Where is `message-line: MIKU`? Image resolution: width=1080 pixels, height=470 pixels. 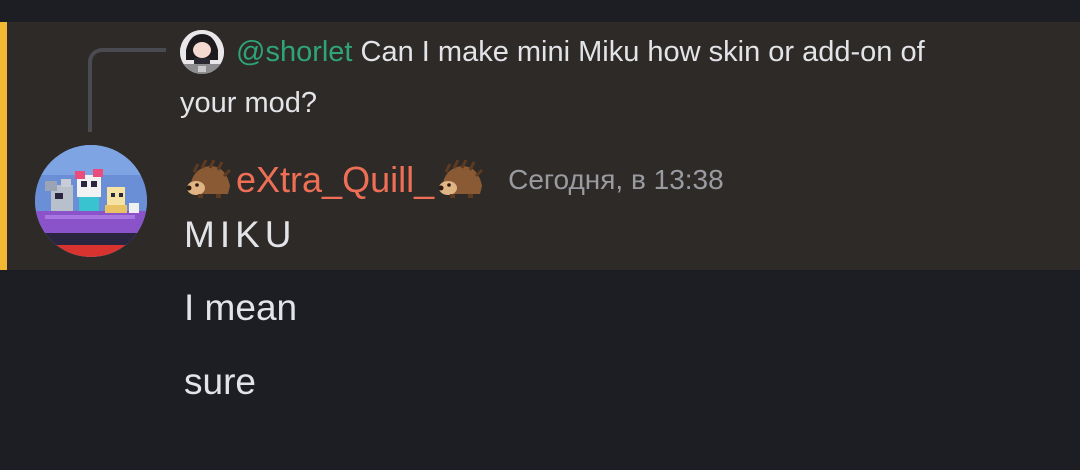
message-line: MIKU is located at coordinates (240, 234).